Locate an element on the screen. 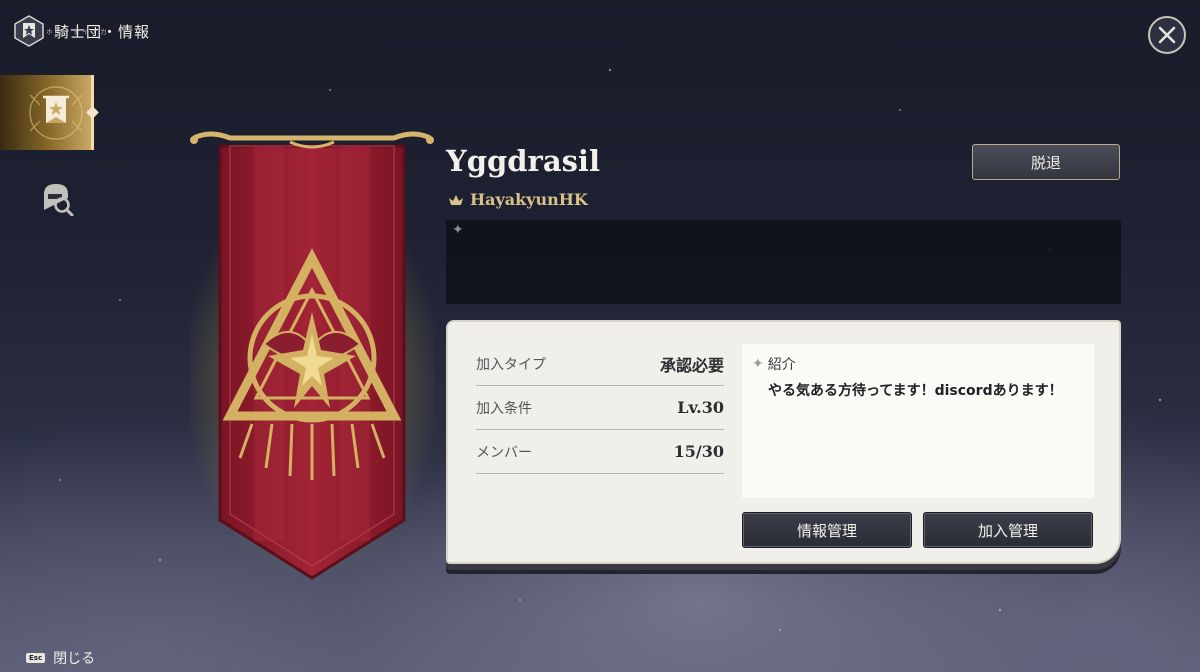  intro-header: ✦ 紹介 is located at coordinates (774, 364).